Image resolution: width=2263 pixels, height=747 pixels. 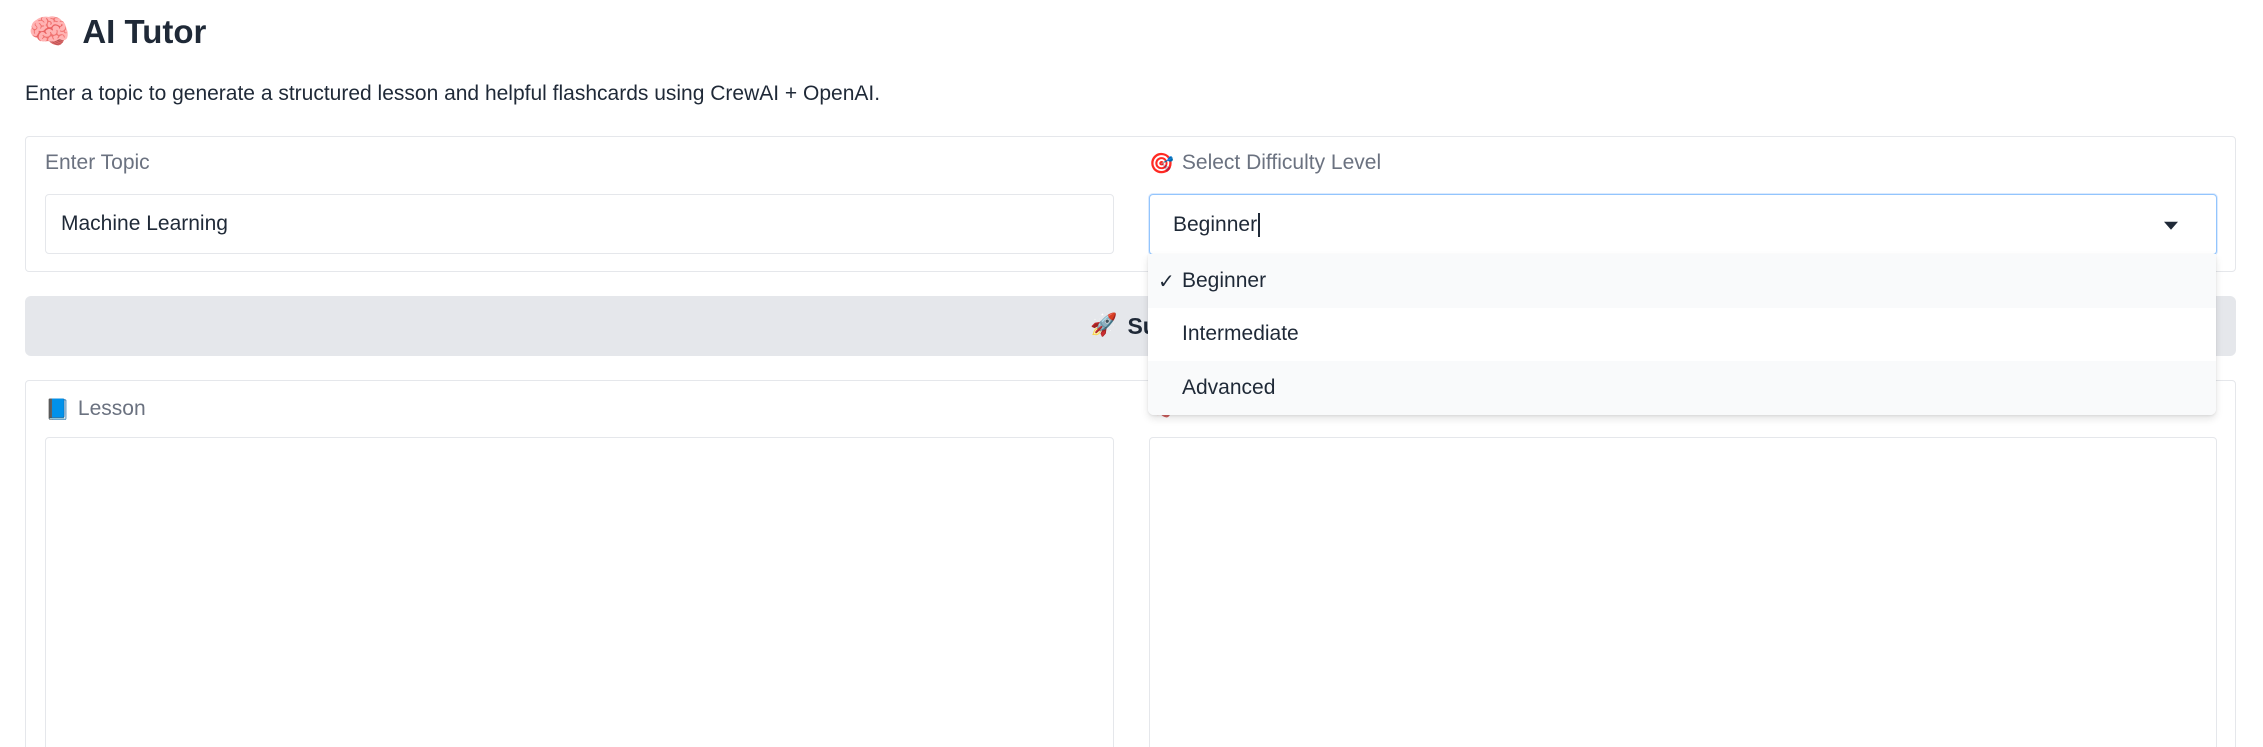 I want to click on dropdown-option-intermediate: Intermediate, so click(x=1682, y=335).